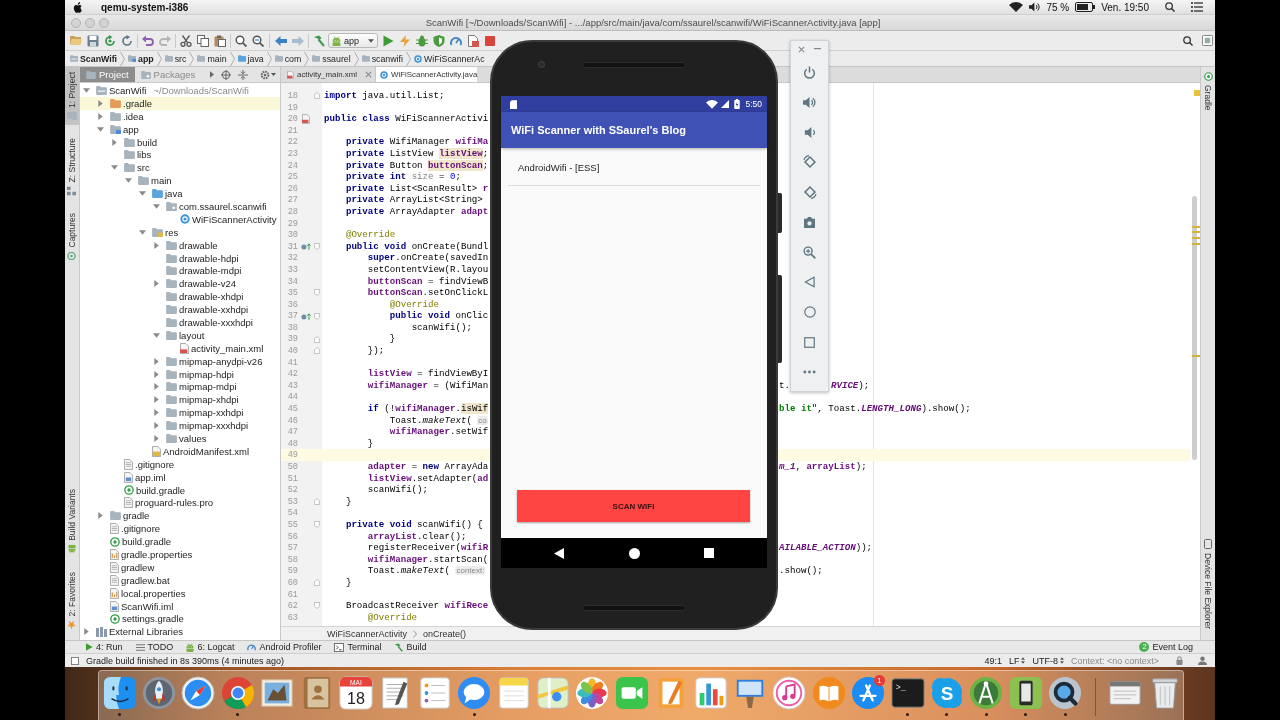 Image resolution: width=1280 pixels, height=720 pixels. Describe the element at coordinates (240, 40) in the screenshot. I see `search-icon` at that location.